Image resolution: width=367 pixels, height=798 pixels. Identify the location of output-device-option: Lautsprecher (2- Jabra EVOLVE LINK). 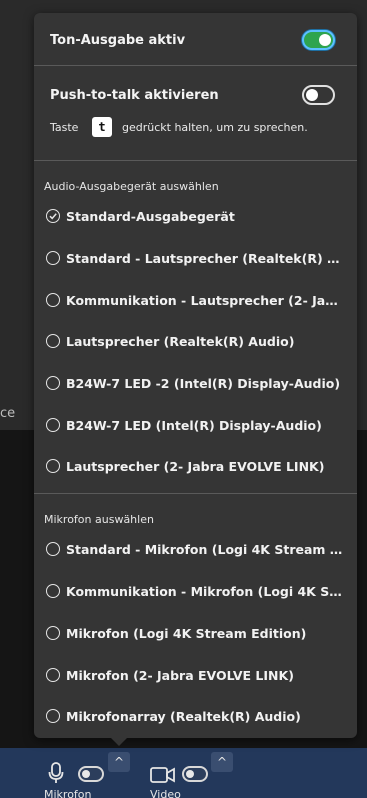
(196, 466).